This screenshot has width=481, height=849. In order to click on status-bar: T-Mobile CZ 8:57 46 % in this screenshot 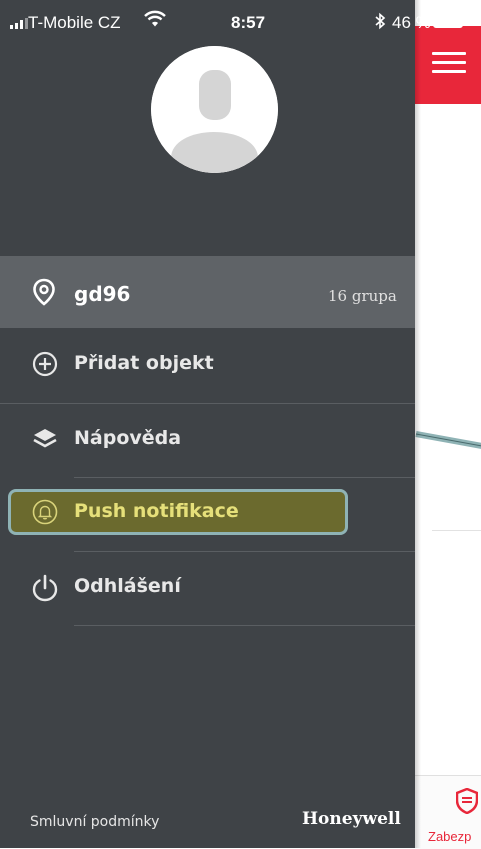, I will do `click(240, 22)`.